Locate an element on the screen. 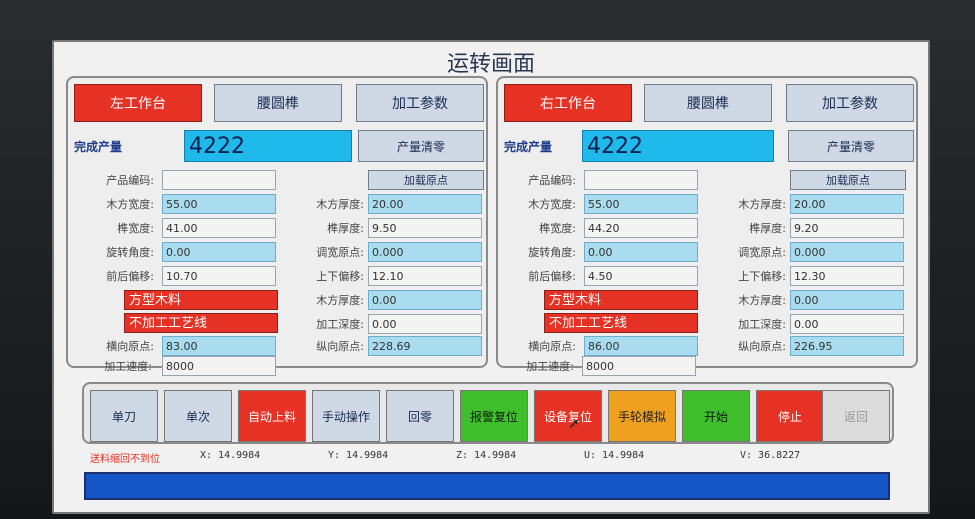  progress-bar is located at coordinates (487, 486).